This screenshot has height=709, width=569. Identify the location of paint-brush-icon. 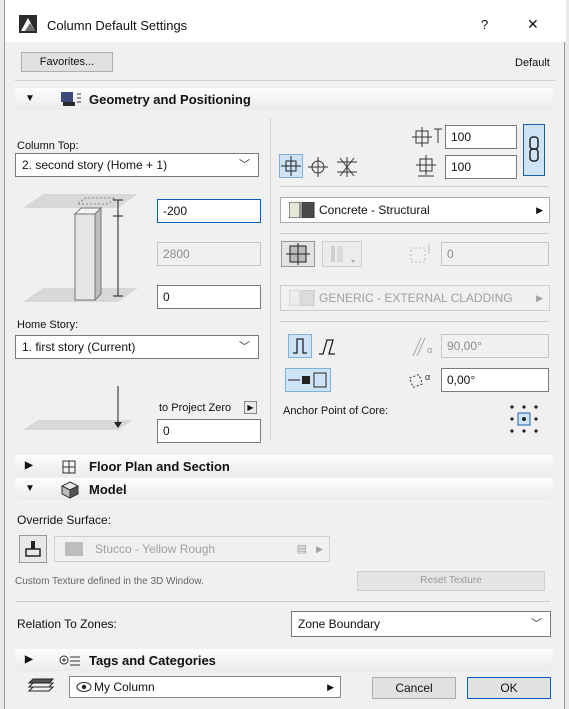
(33, 549).